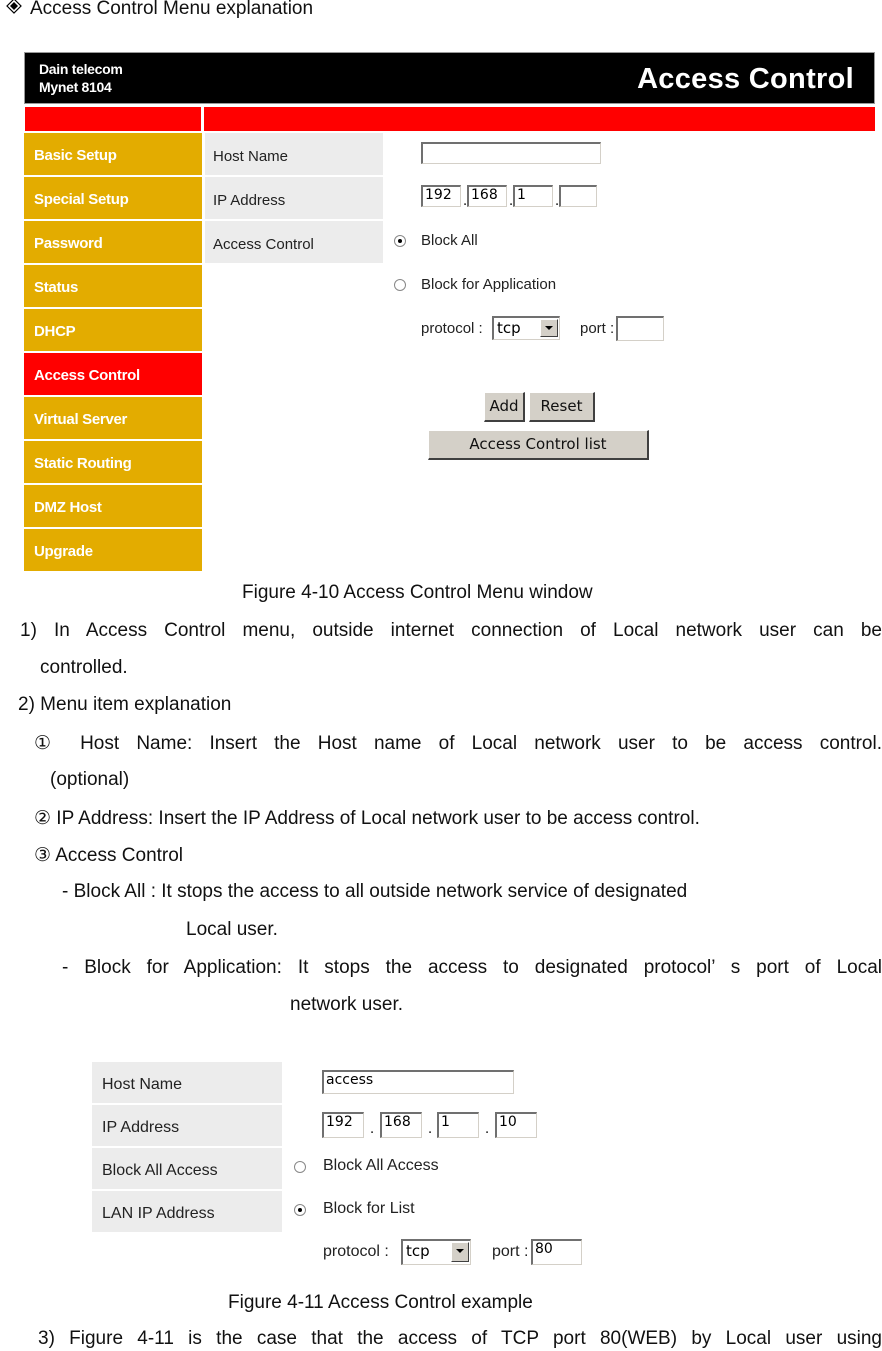 This screenshot has width=882, height=1351. Describe the element at coordinates (452, 328) in the screenshot. I see `protocol-label: protocol :` at that location.